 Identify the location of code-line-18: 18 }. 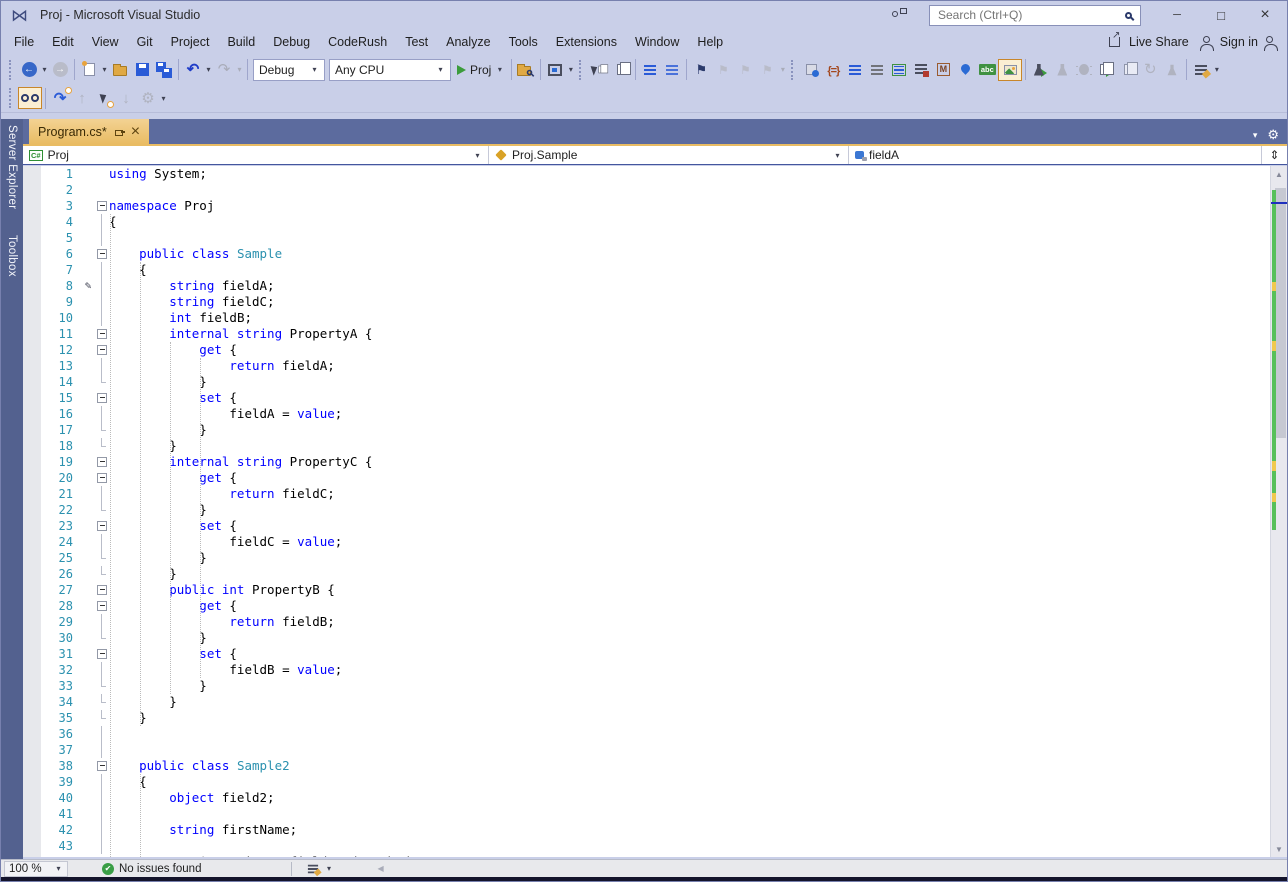
(646, 446).